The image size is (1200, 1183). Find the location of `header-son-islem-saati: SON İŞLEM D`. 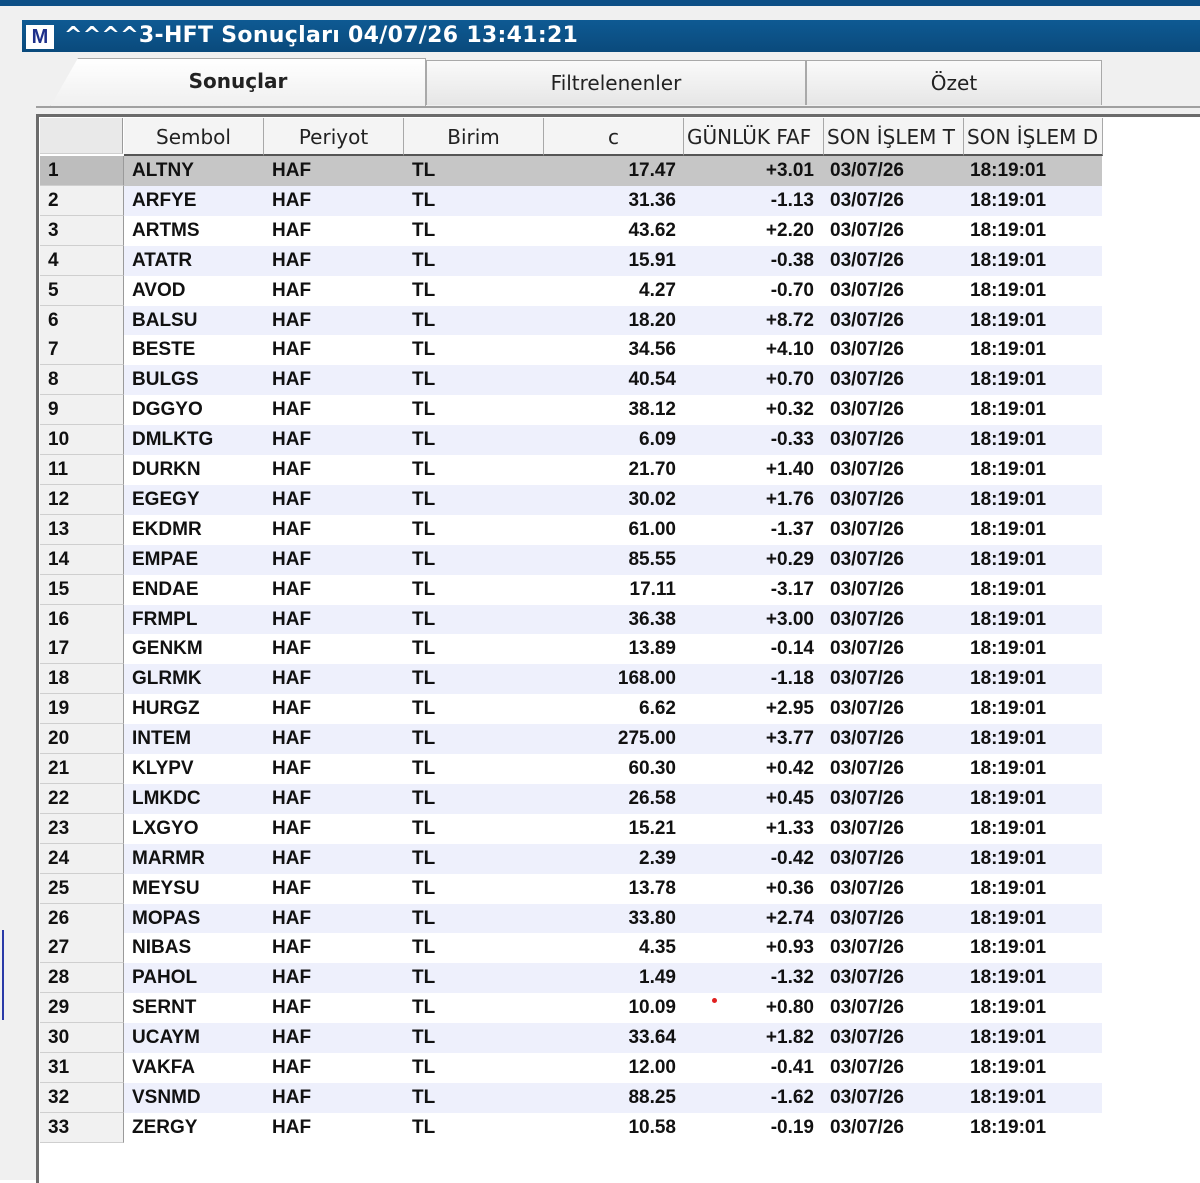

header-son-islem-saati: SON İŞLEM D is located at coordinates (1033, 137).